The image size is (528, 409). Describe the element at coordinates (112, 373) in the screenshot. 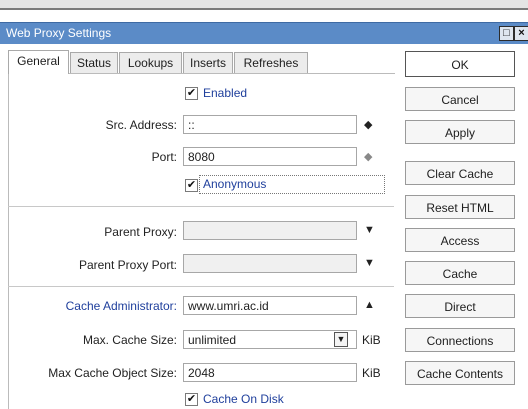

I see `max-cache-object-size-label: Max Cache Object Size:` at that location.